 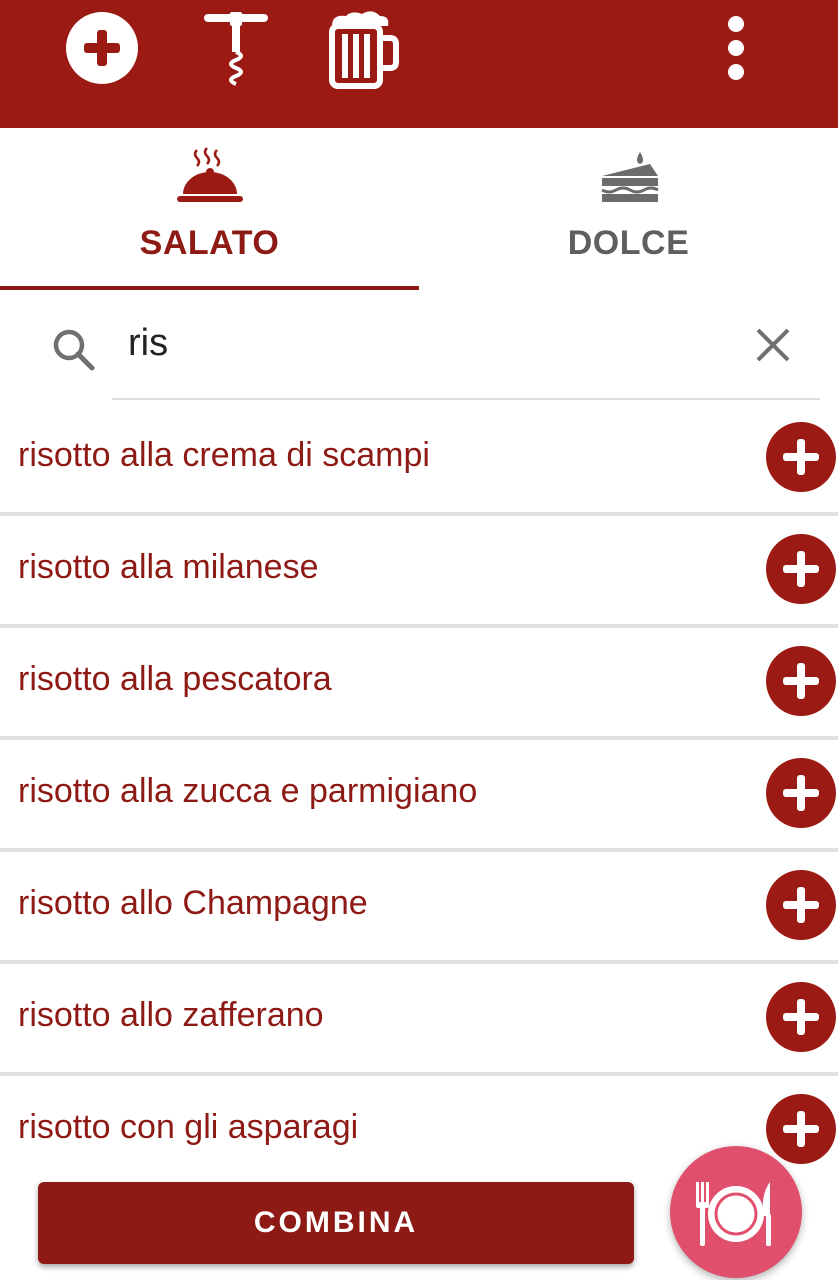 I want to click on plate-fork-knife-icon, so click(x=733, y=1214).